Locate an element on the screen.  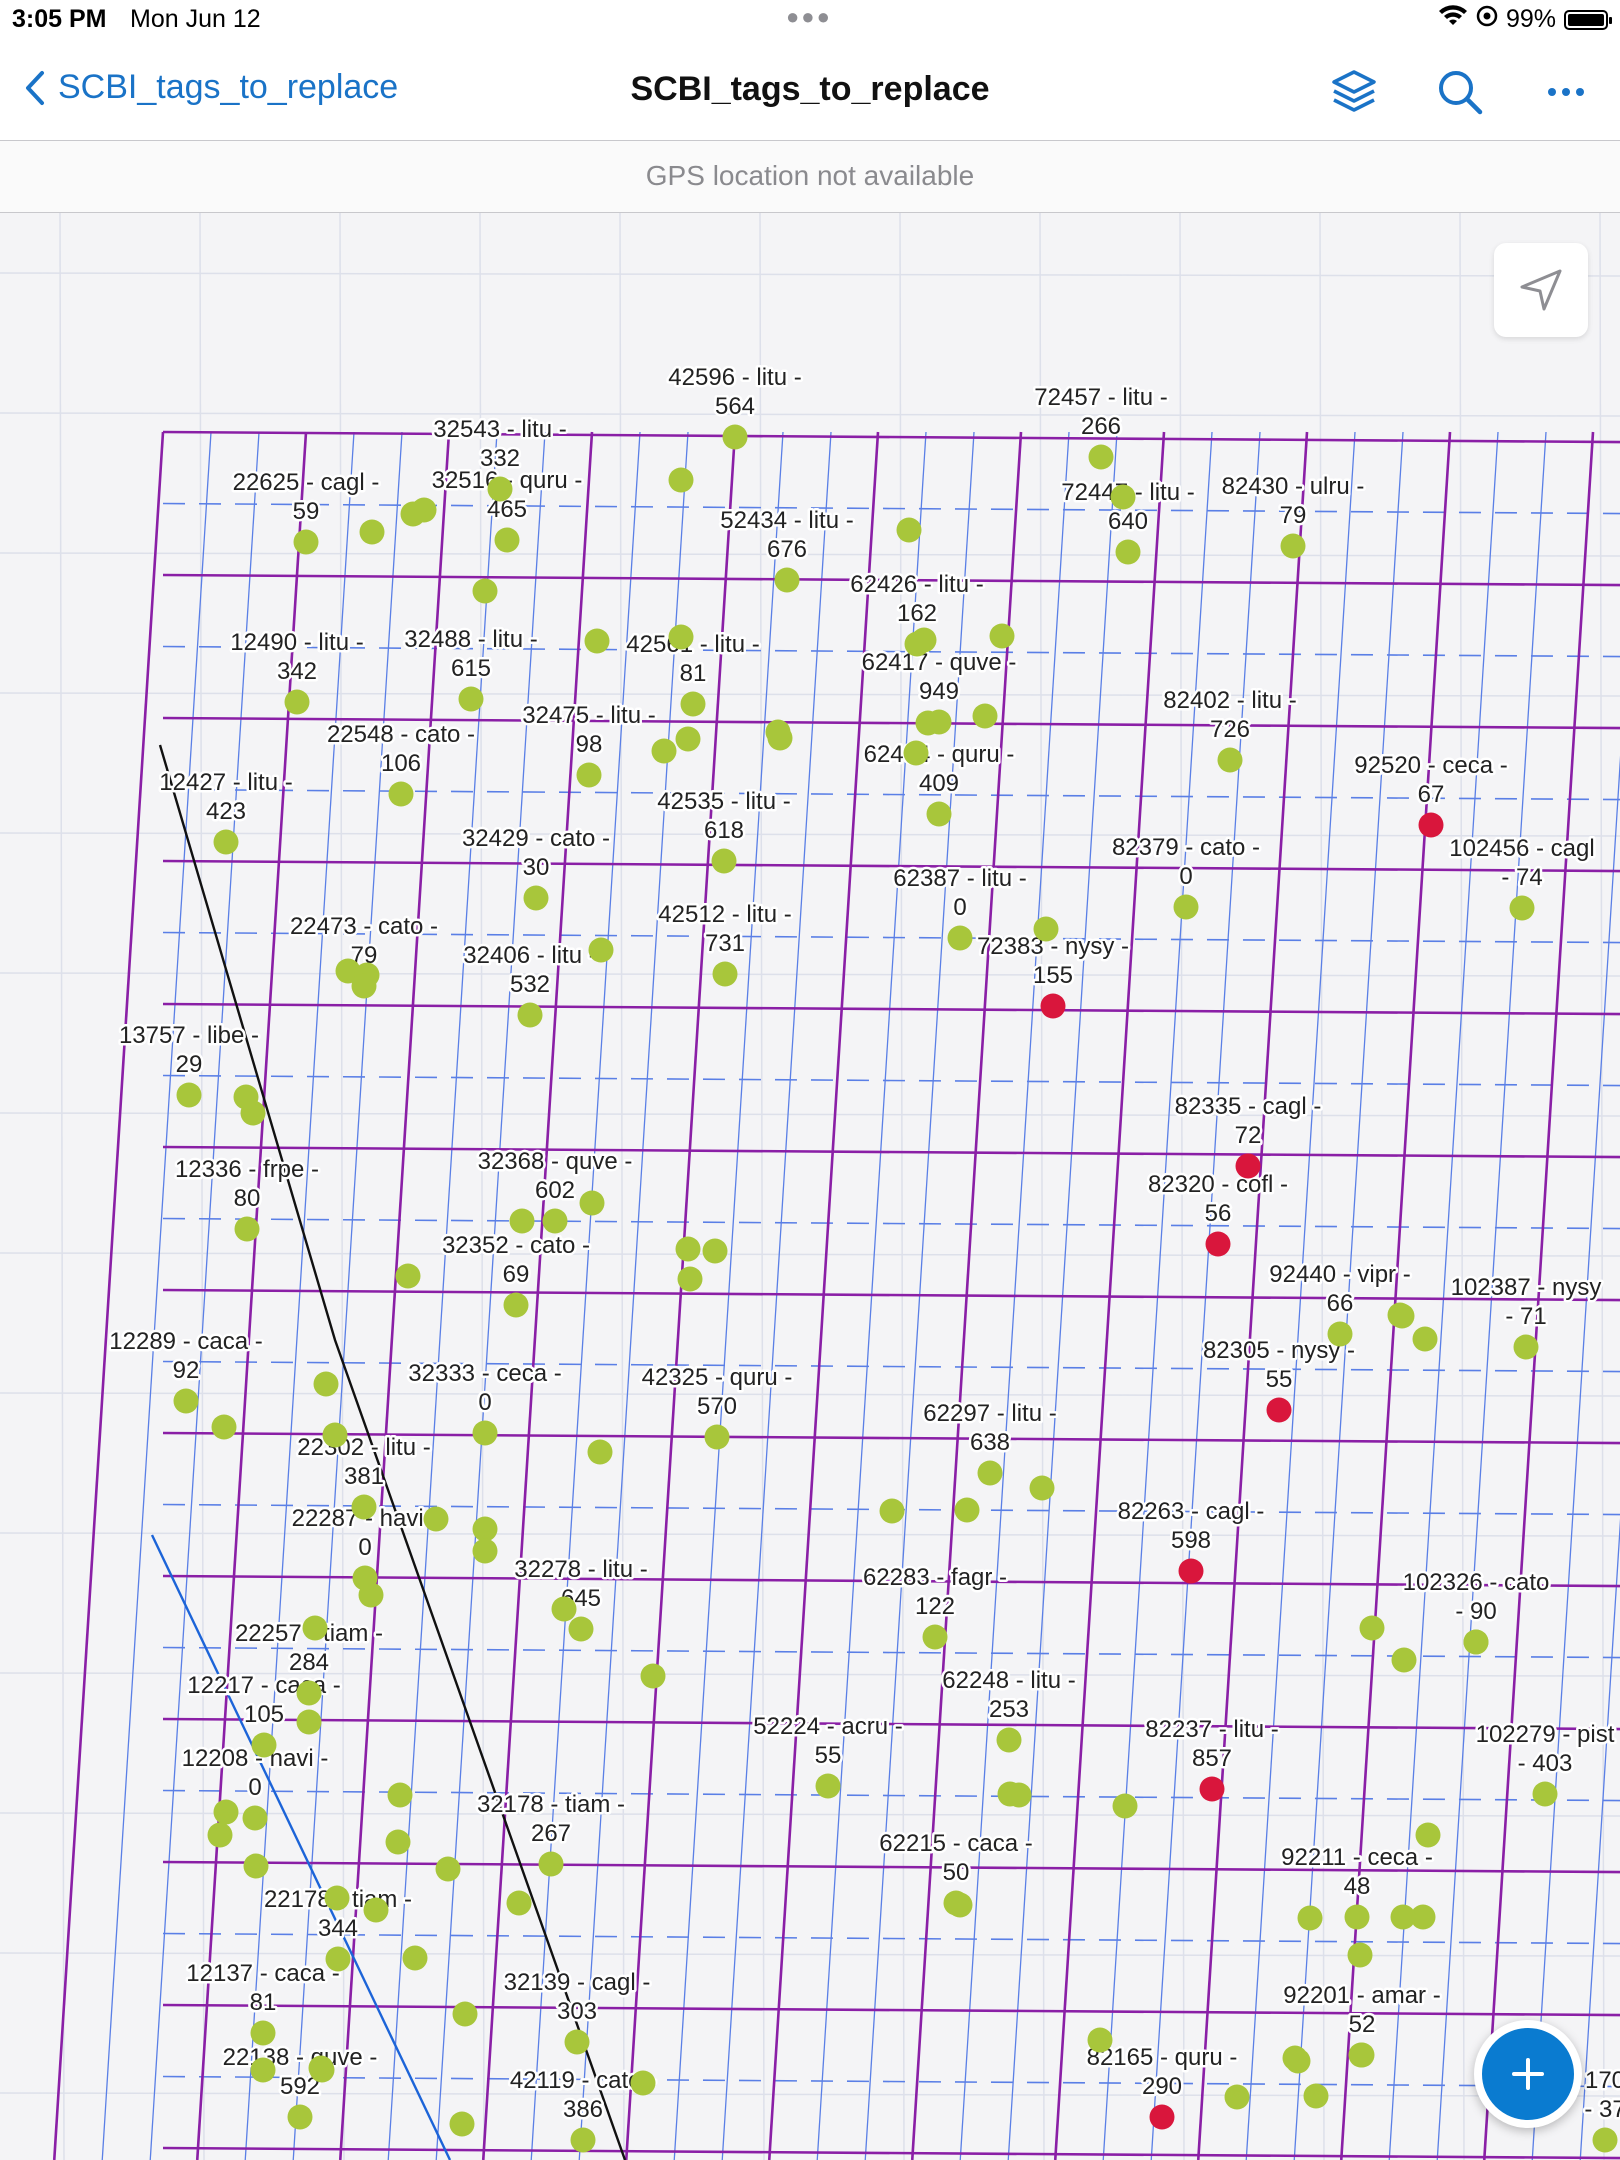
more-icon is located at coordinates (1566, 92).